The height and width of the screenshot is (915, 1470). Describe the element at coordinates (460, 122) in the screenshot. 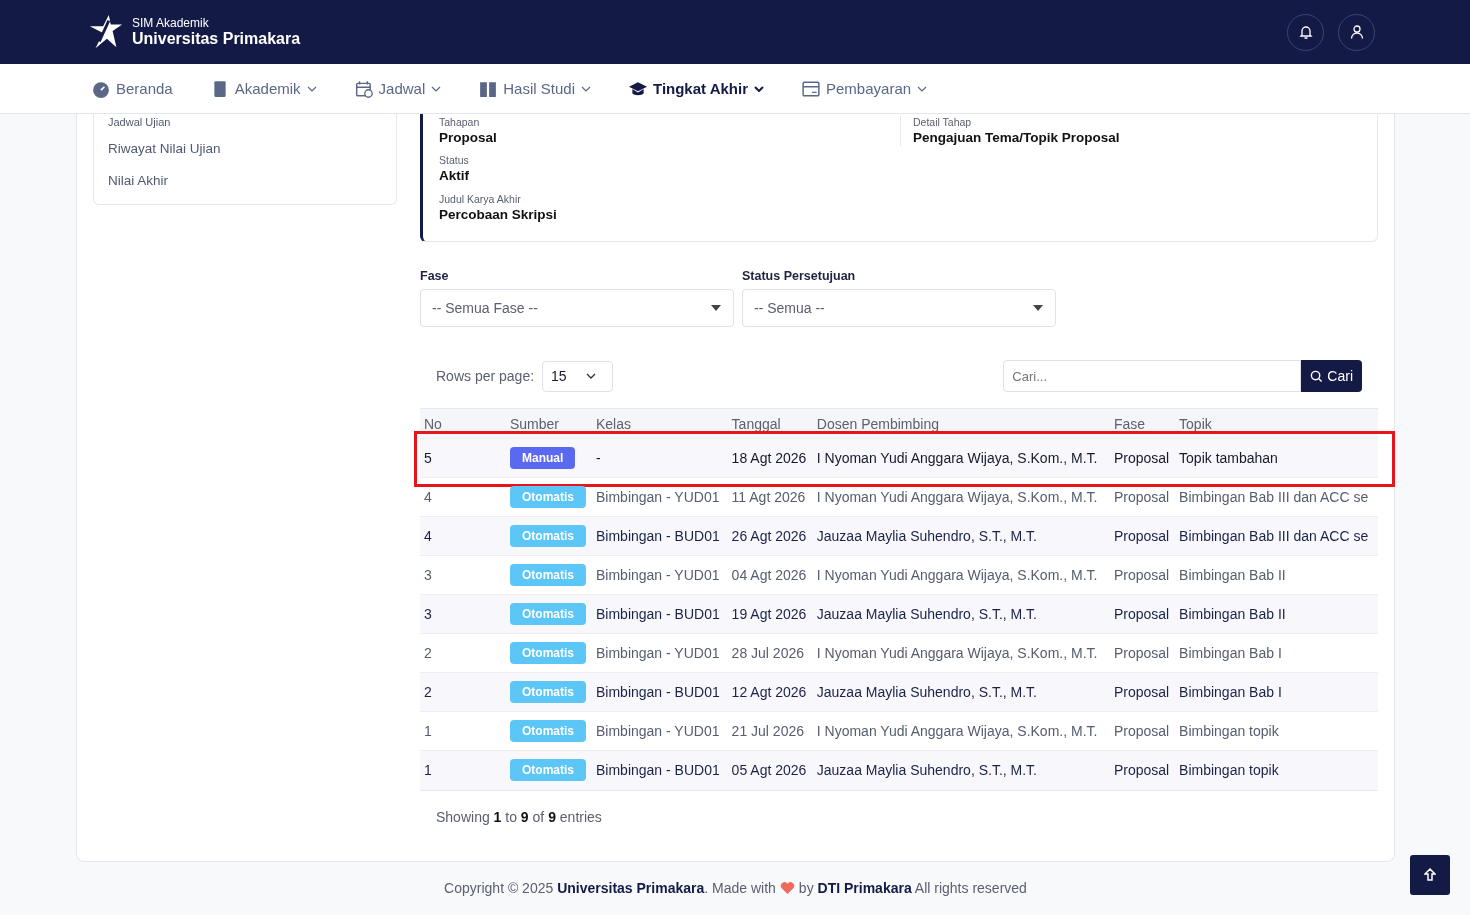

I see `field-label: Tahapan` at that location.